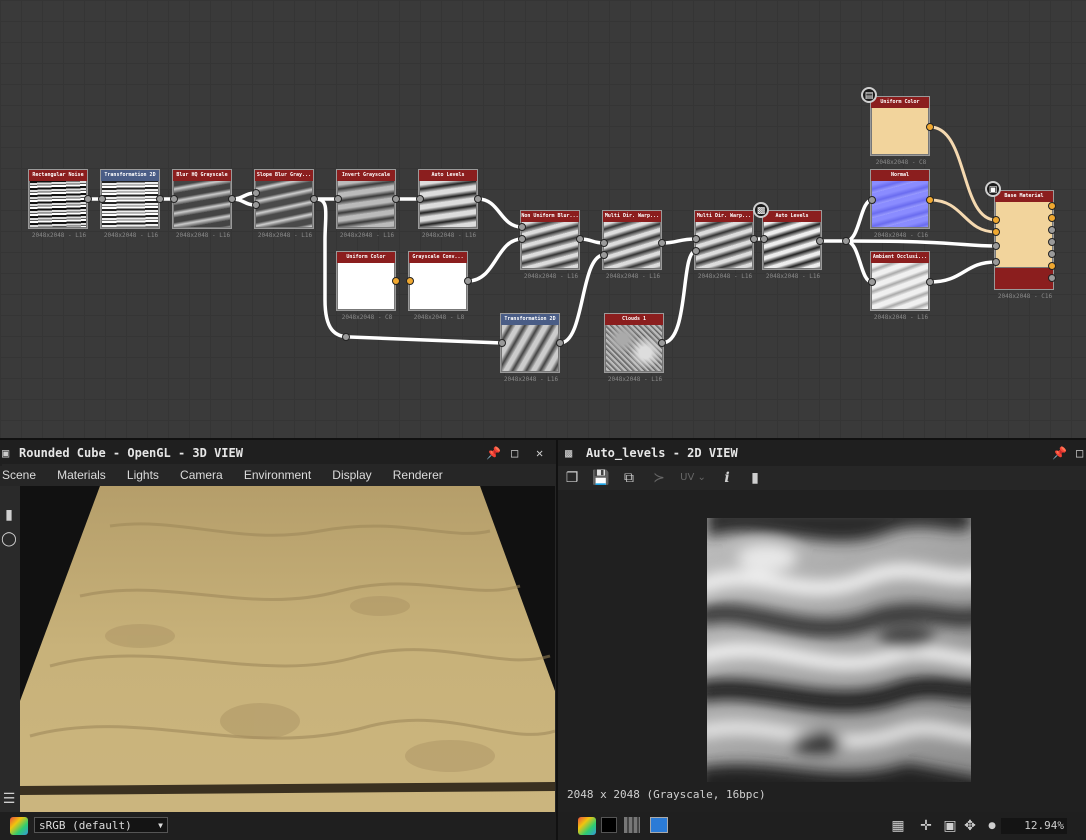  What do you see at coordinates (1024, 245) in the screenshot?
I see `node-base-material: Base Material 2048x2048 - C16` at bounding box center [1024, 245].